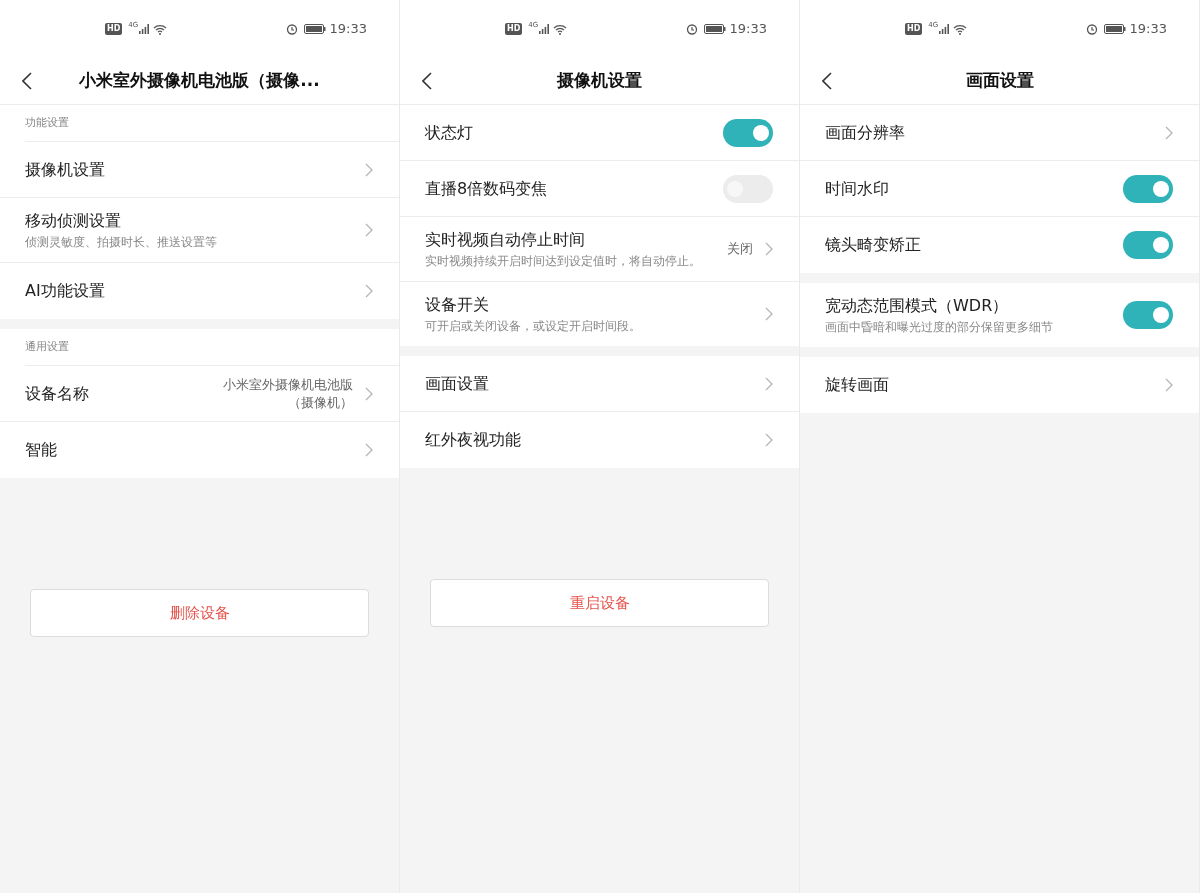 This screenshot has height=893, width=1200. I want to click on row-label: AI功能设置, so click(65, 291).